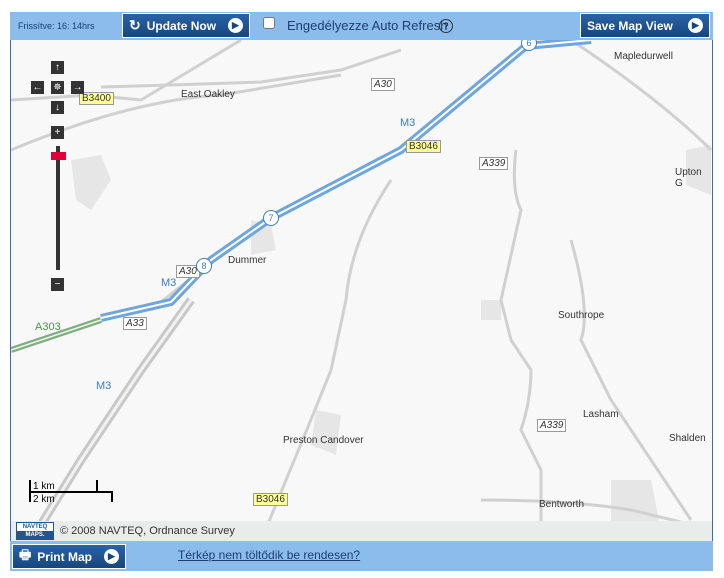  Describe the element at coordinates (186, 25) in the screenshot. I see `update-now-button: ↻ Update Now ▶` at that location.